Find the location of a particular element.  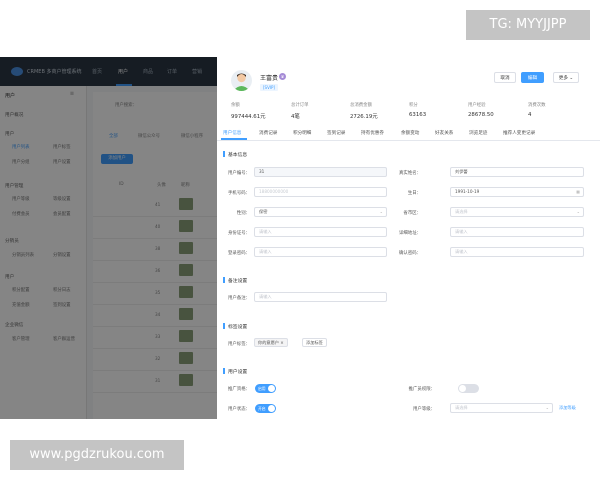

gender-select: 保密 ⌄ is located at coordinates (320, 212).